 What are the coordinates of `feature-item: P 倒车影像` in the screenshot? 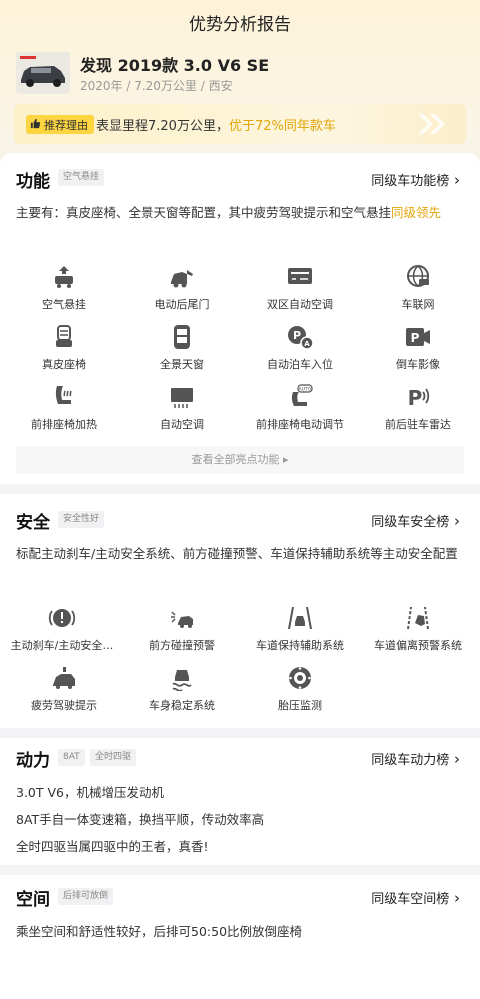 It's located at (418, 348).